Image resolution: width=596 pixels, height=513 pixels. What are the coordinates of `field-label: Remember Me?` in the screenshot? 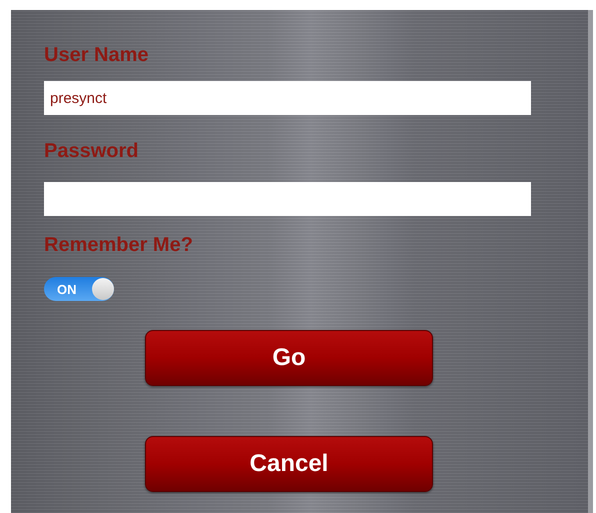 It's located at (118, 245).